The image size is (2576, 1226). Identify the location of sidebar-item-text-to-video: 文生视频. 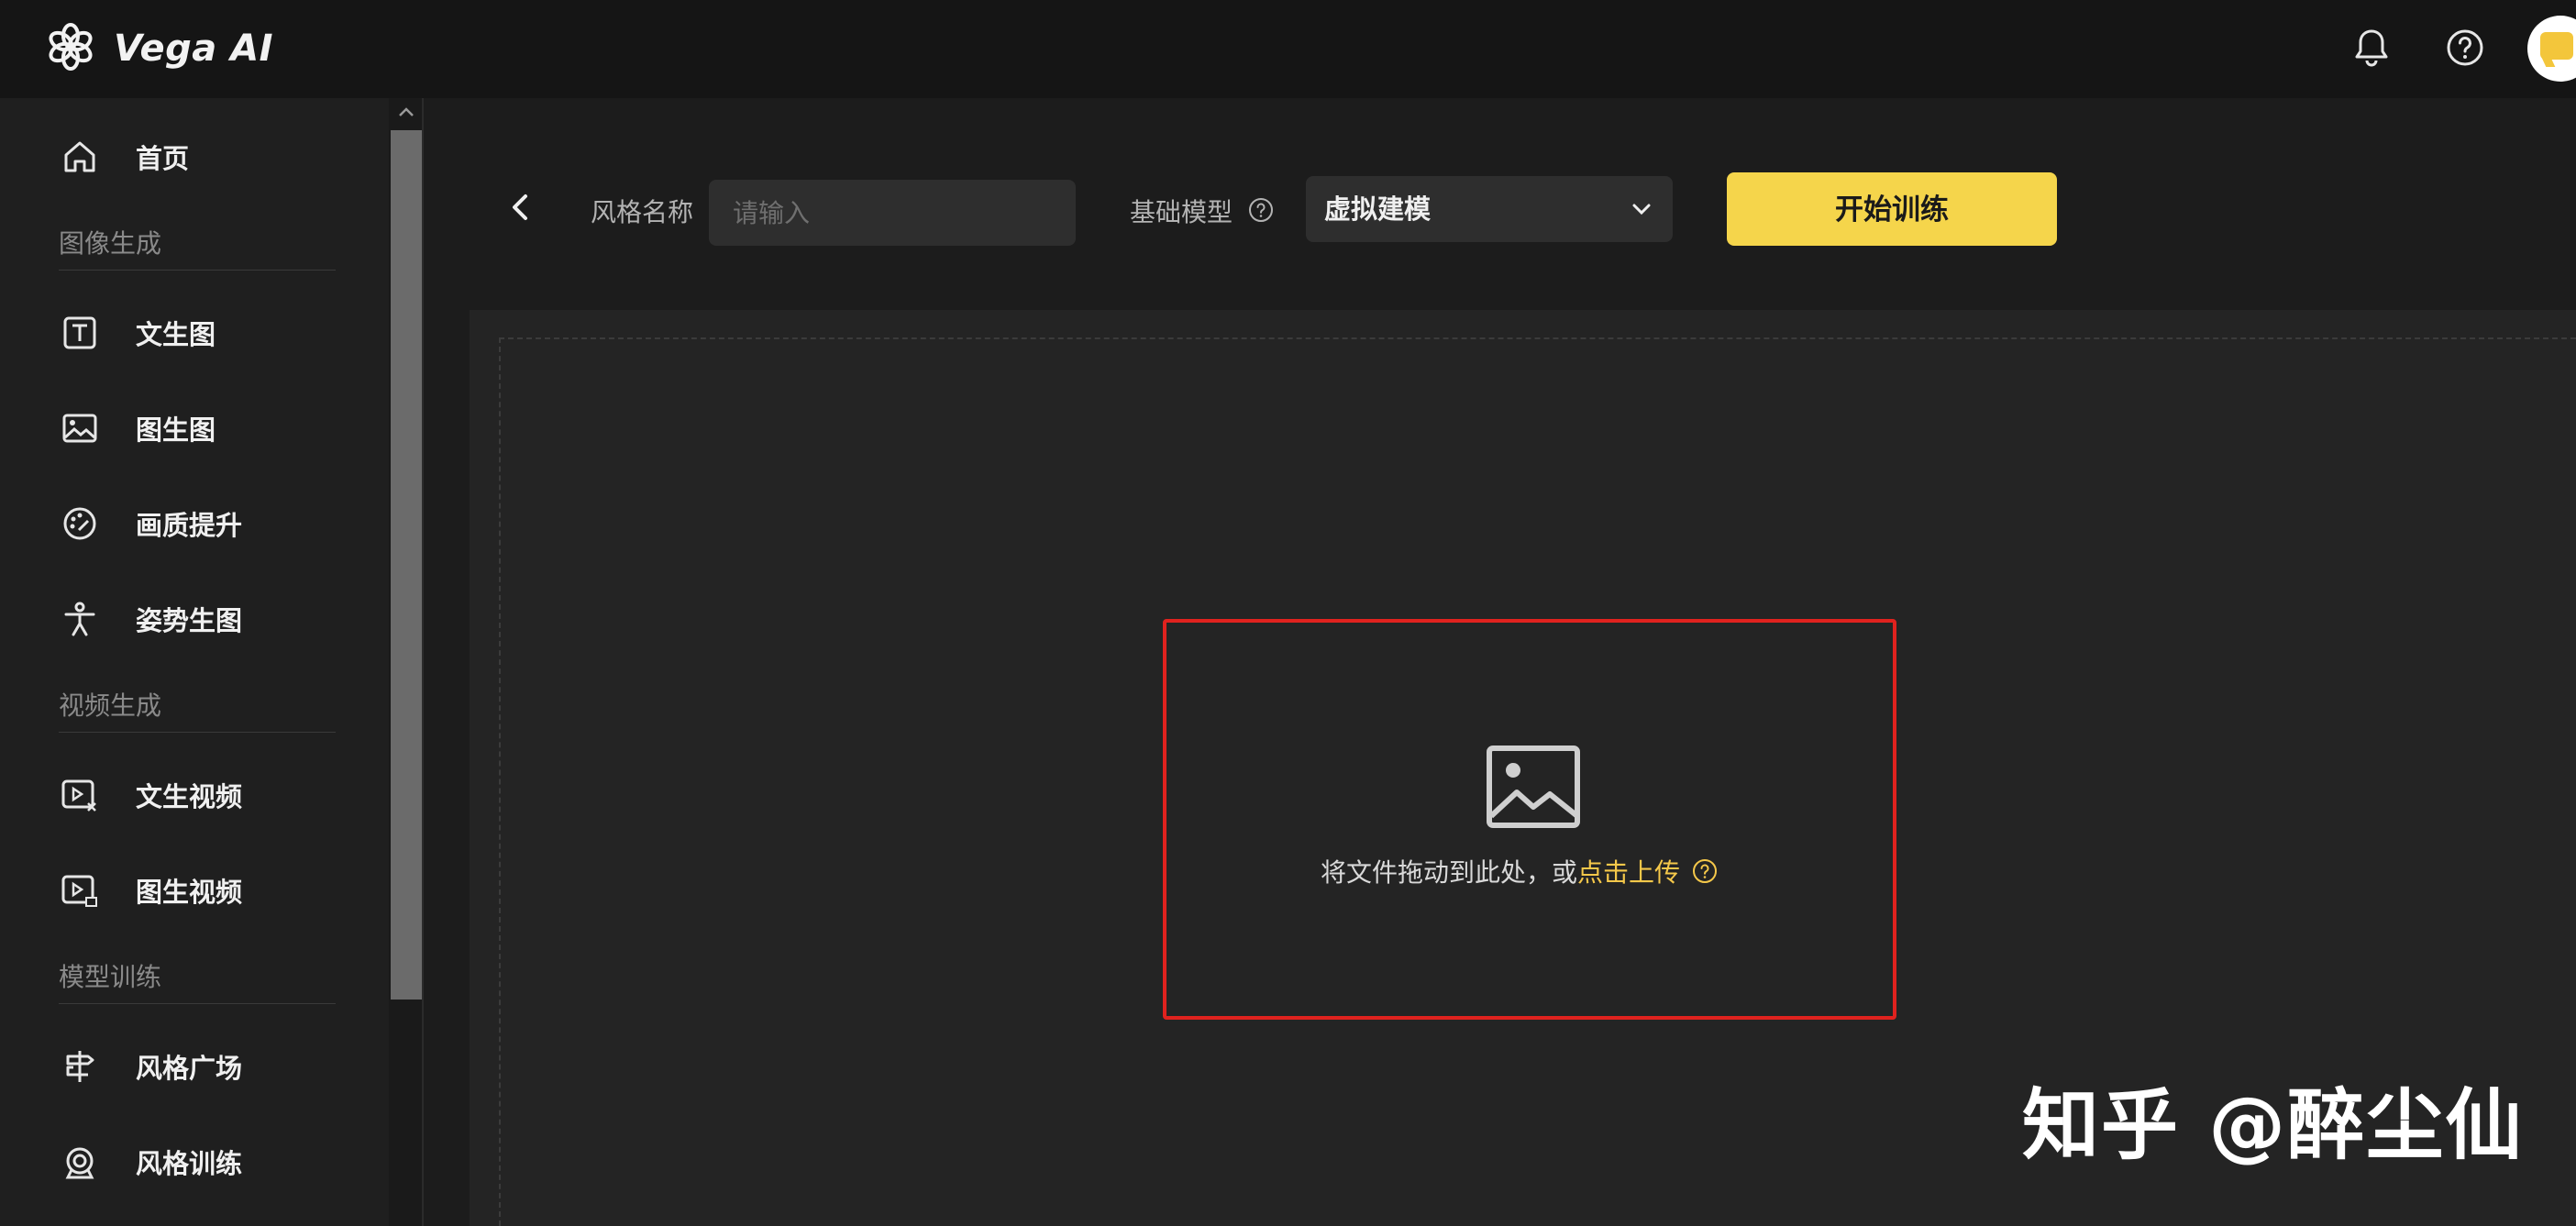
(212, 795).